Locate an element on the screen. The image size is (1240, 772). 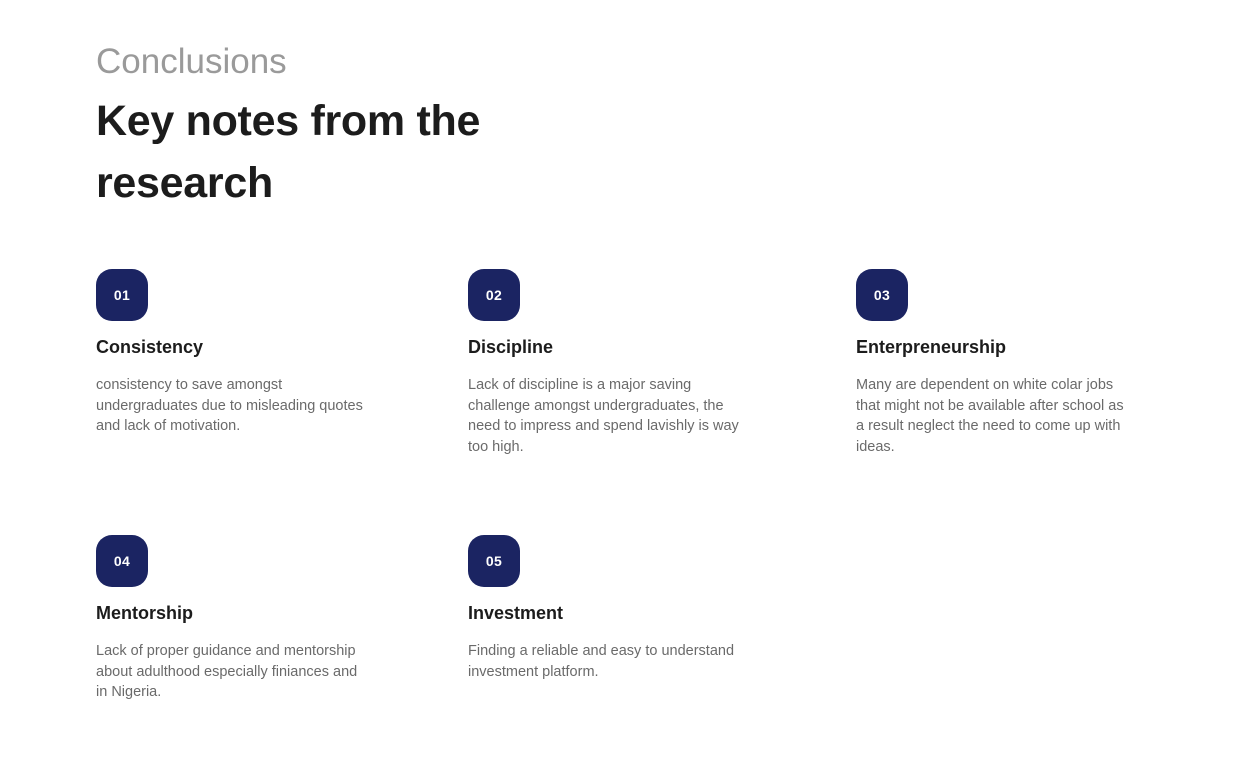
note-title: Mentorship is located at coordinates (144, 613).